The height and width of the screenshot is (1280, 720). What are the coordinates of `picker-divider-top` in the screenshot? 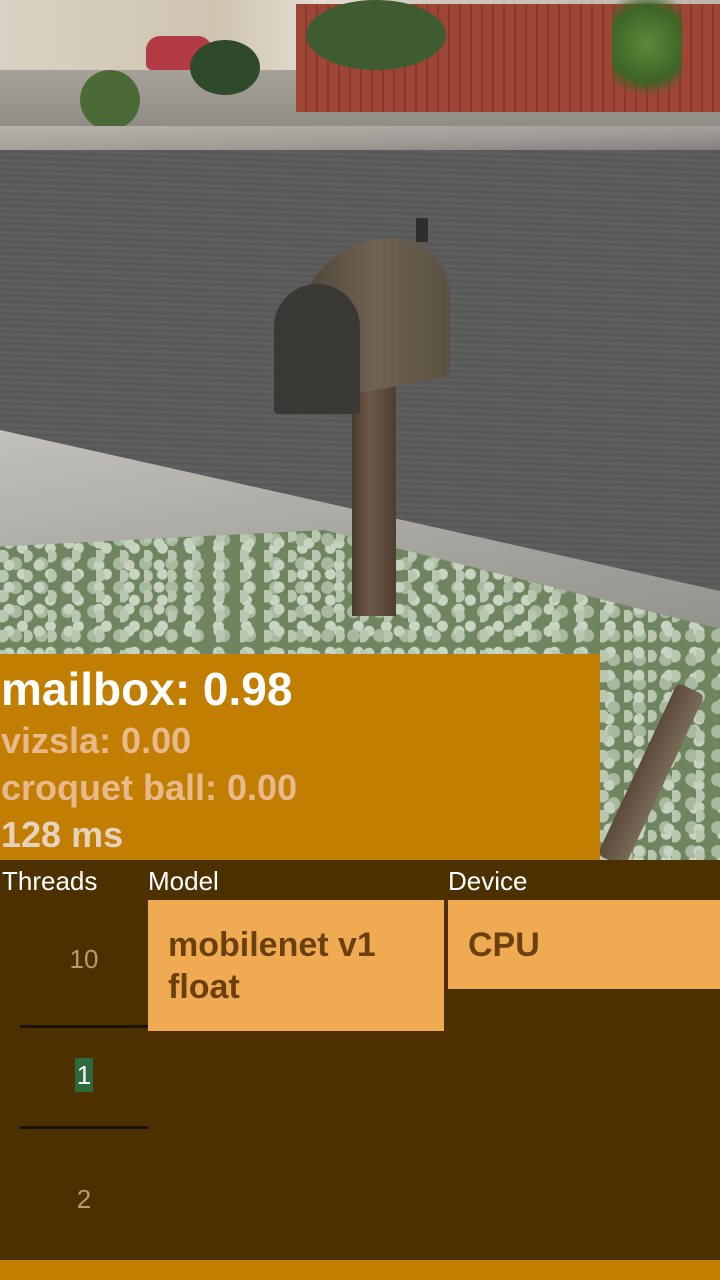 It's located at (84, 1026).